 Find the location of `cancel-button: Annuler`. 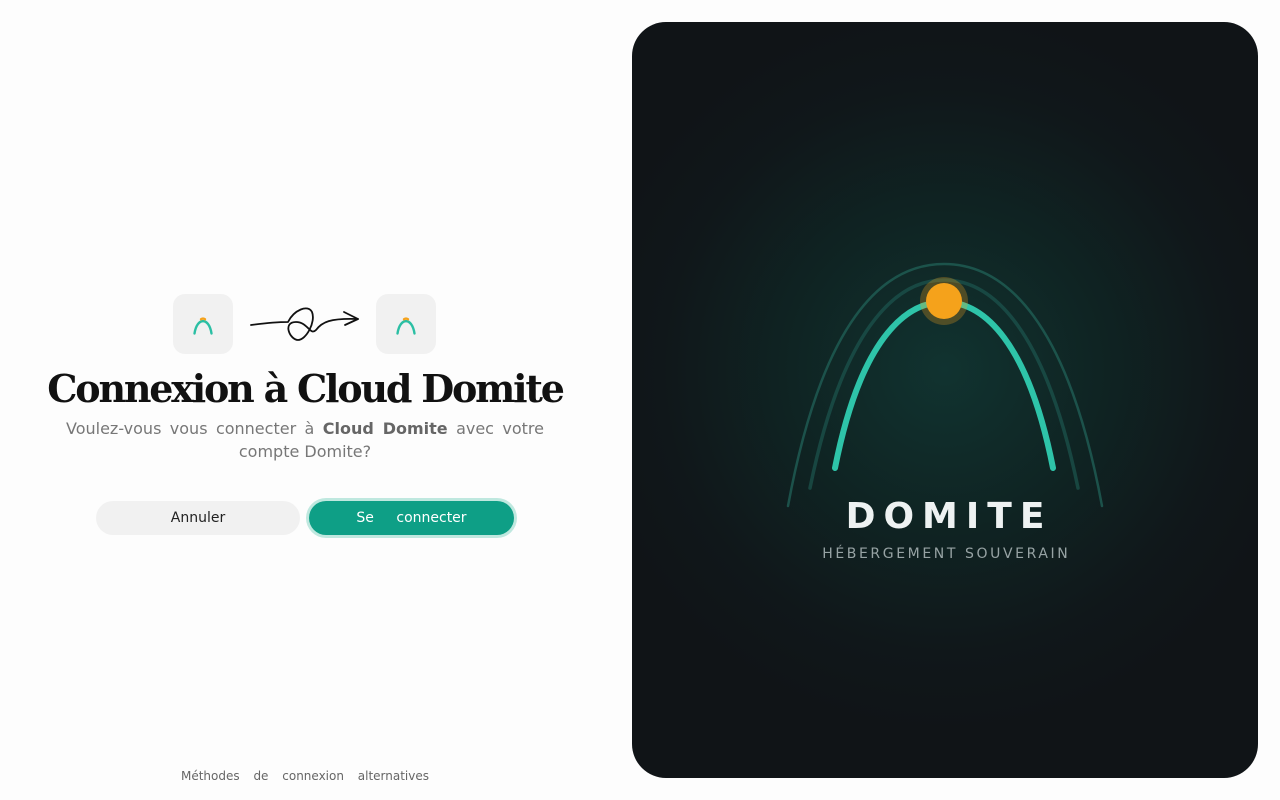

cancel-button: Annuler is located at coordinates (198, 518).